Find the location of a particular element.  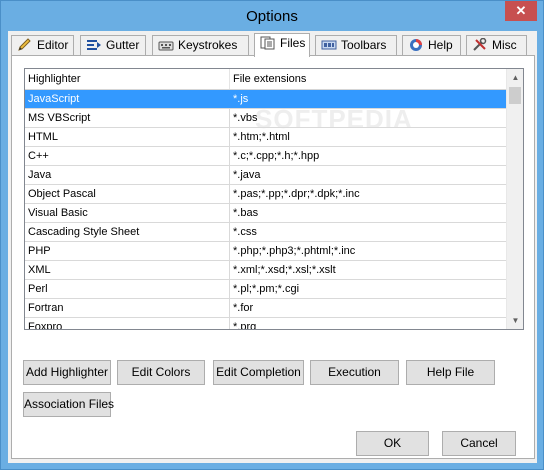

edit-completion-button: Edit Completion is located at coordinates (258, 372).